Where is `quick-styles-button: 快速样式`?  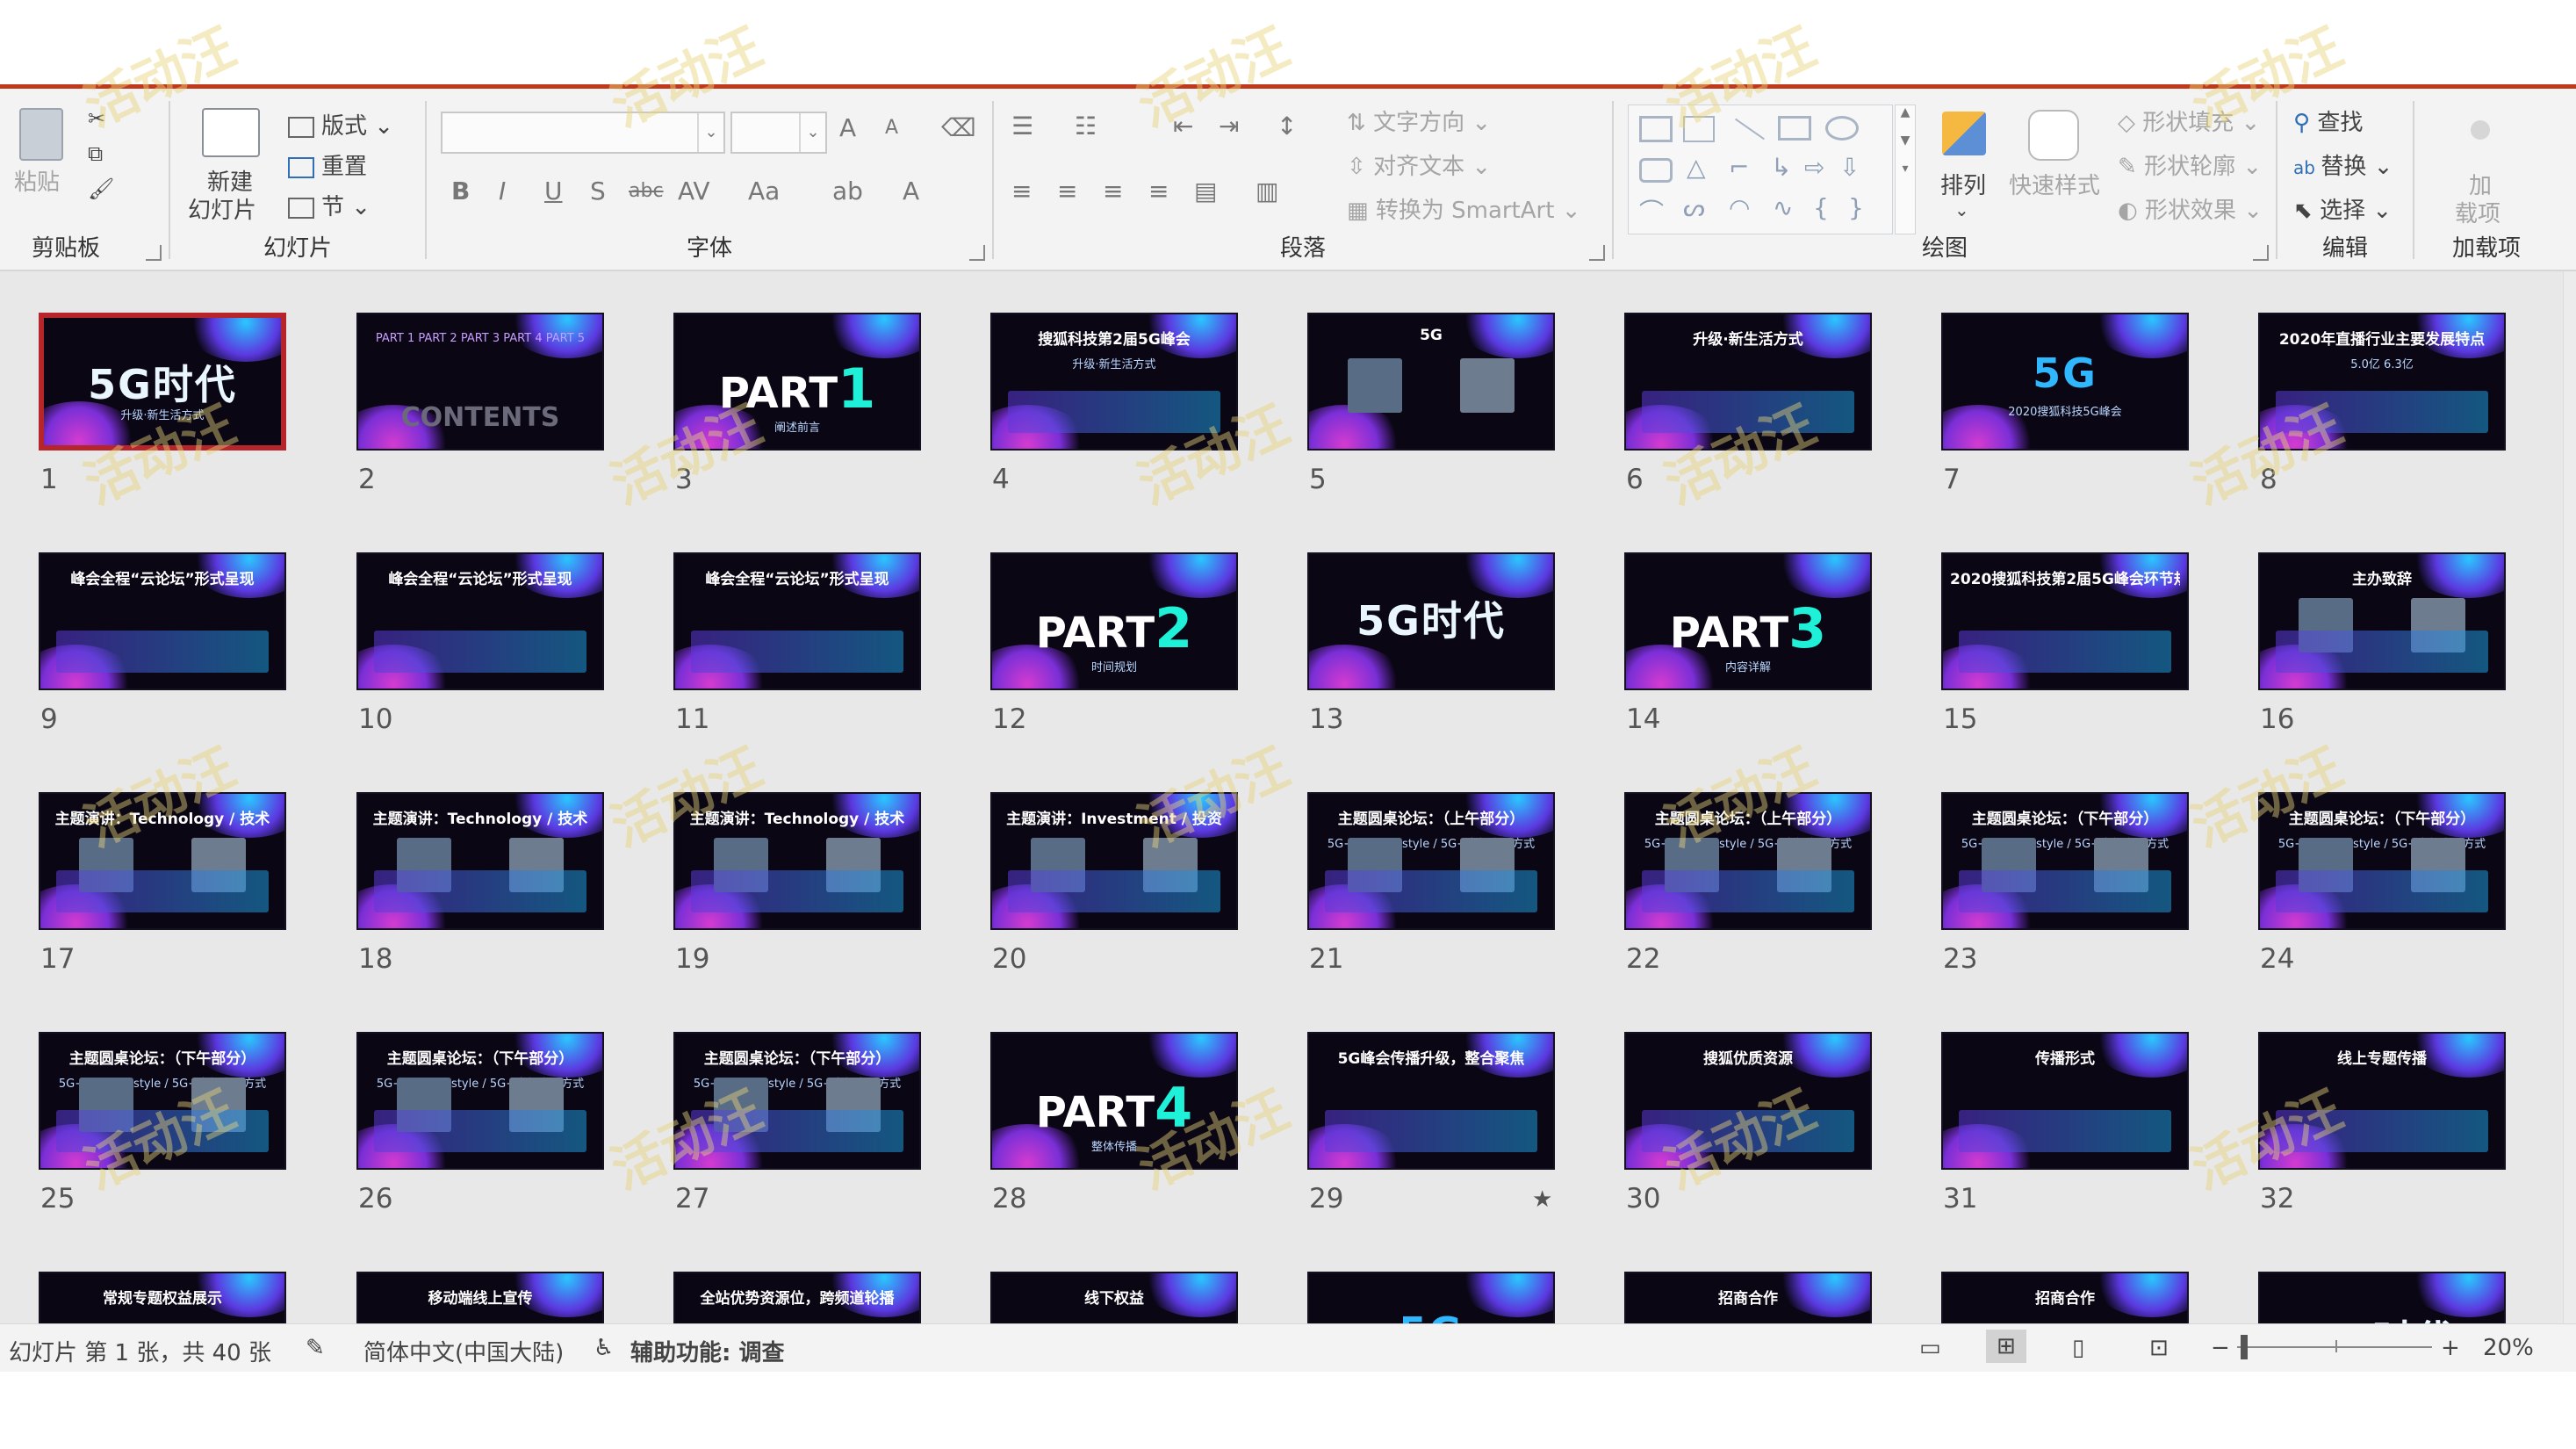
quick-styles-button: 快速样式 is located at coordinates (2054, 184).